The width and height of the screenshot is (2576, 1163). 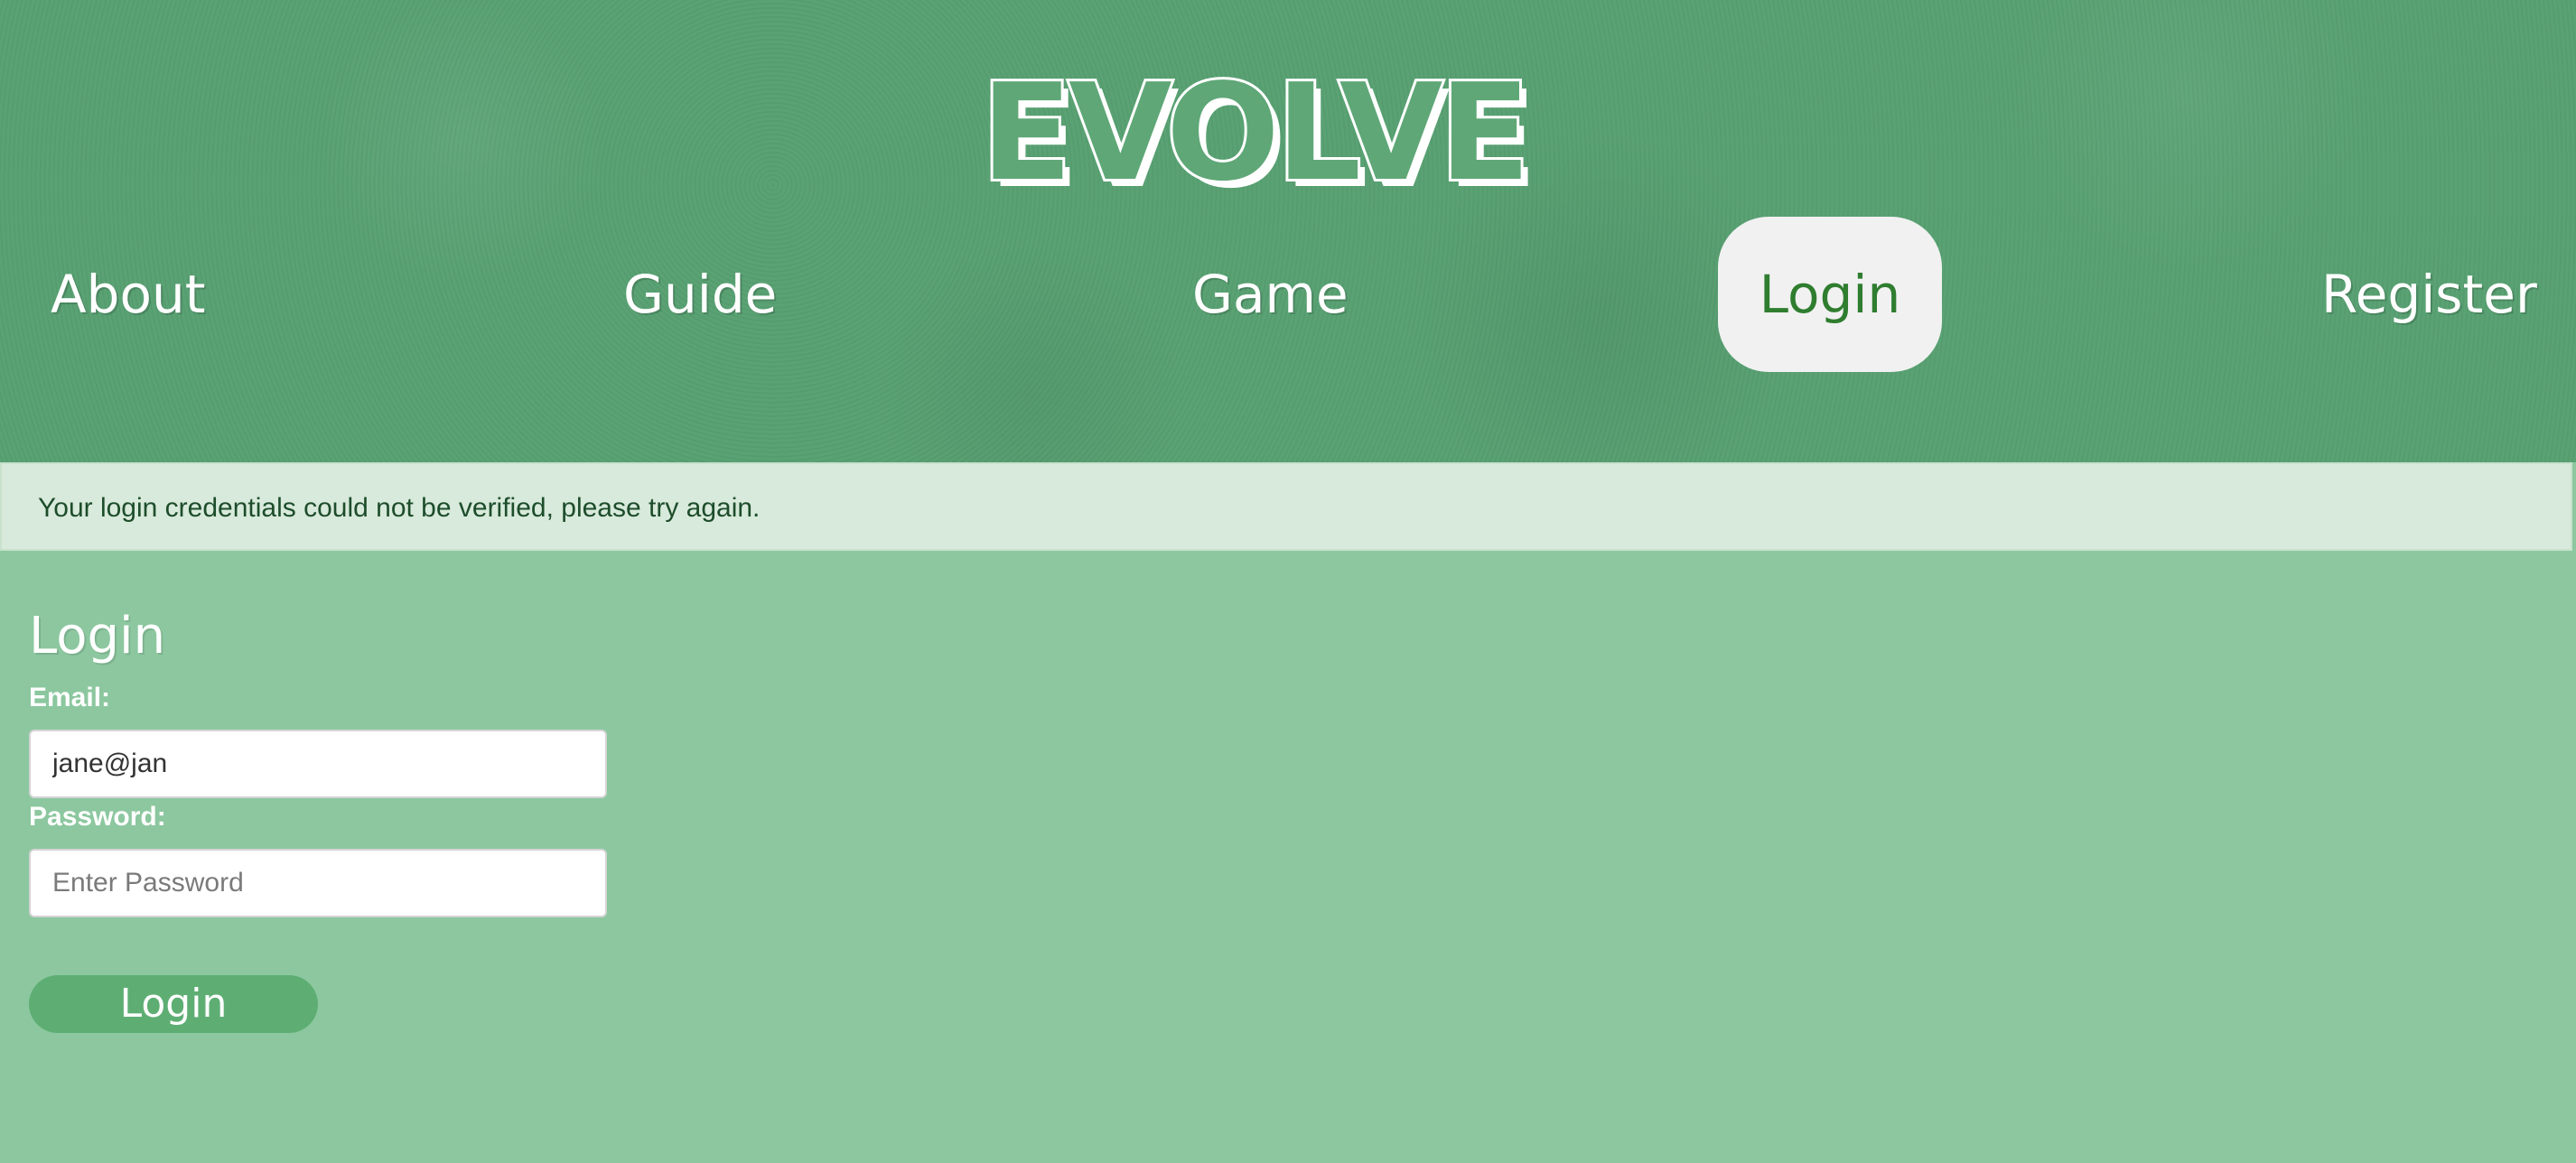 What do you see at coordinates (98, 636) in the screenshot?
I see `login-form-title: Login` at bounding box center [98, 636].